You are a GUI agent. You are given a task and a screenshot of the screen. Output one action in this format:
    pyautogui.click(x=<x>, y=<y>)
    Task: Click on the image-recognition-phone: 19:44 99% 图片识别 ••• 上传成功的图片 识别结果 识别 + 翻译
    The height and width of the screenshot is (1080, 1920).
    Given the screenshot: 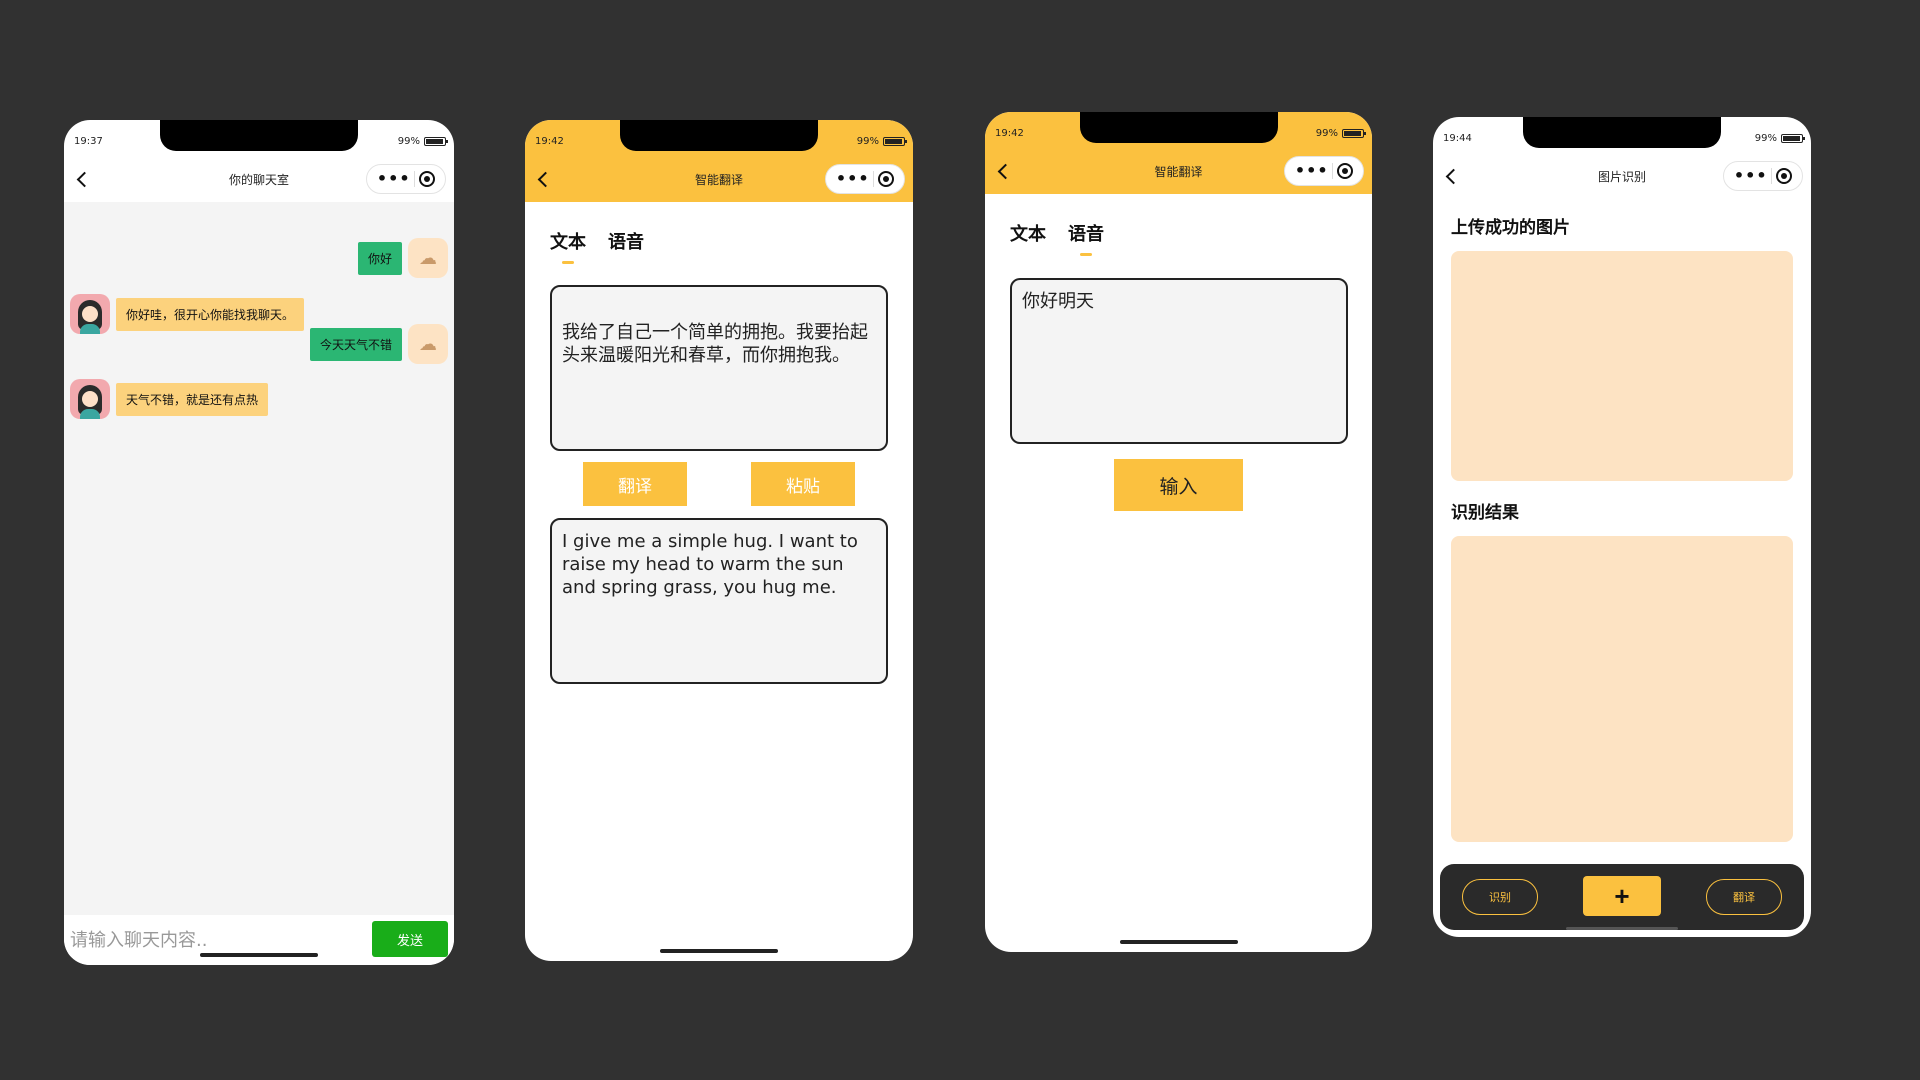 What is the action you would take?
    pyautogui.click(x=1622, y=527)
    